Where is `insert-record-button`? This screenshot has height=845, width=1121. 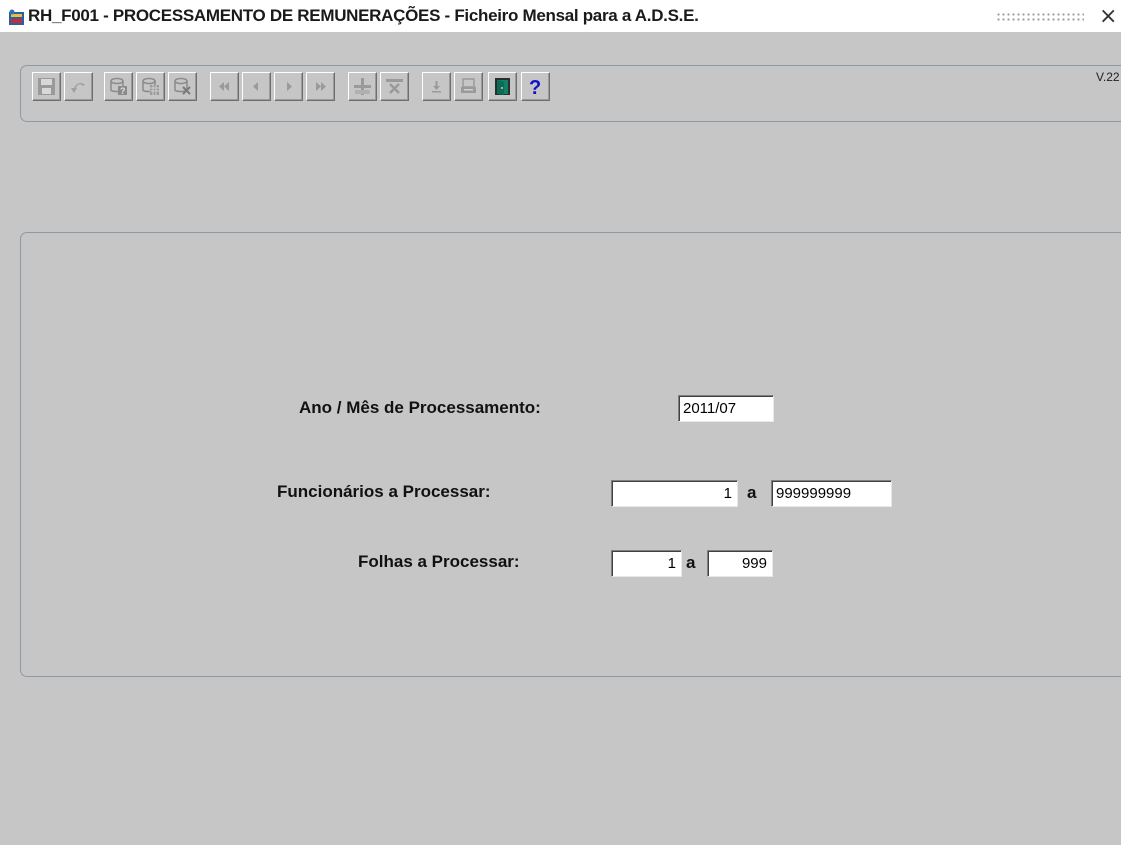 insert-record-button is located at coordinates (362, 86).